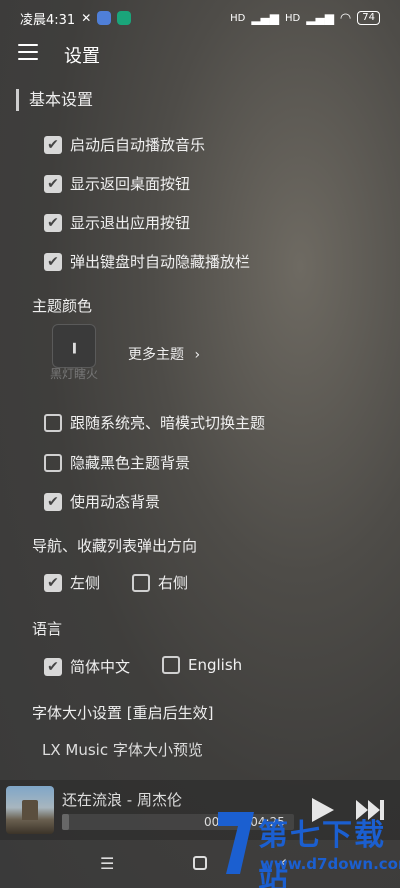 The image size is (400, 888). I want to click on option-label: 简体中文, so click(100, 667).